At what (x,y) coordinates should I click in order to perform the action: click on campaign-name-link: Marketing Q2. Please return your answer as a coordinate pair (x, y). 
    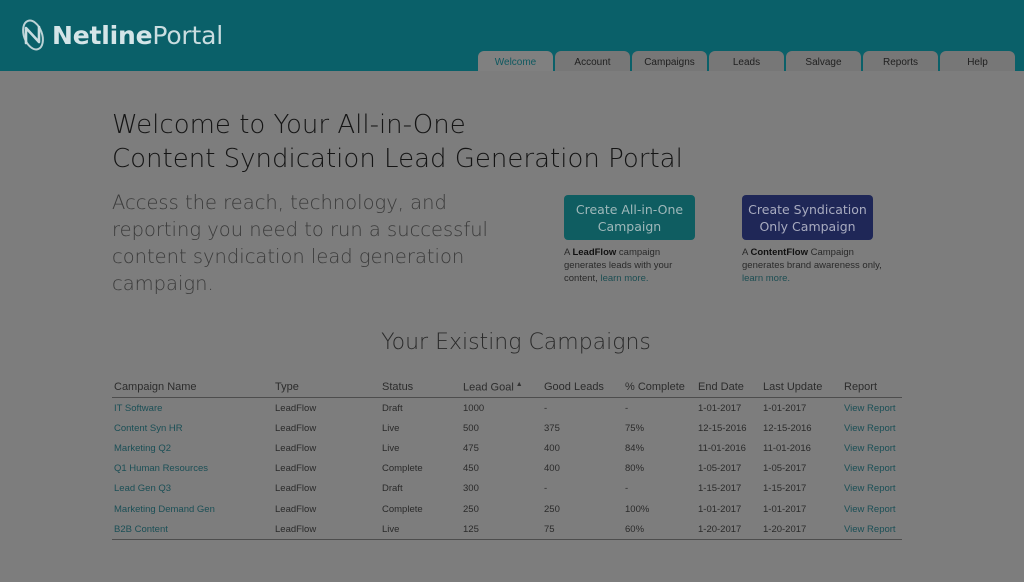
    Looking at the image, I should click on (192, 448).